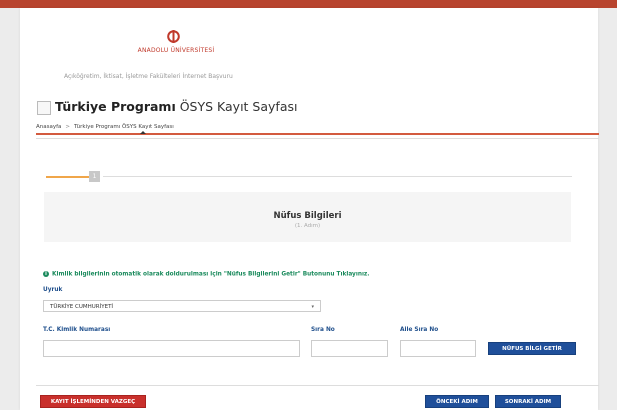 The height and width of the screenshot is (410, 617). What do you see at coordinates (182, 306) in the screenshot?
I see `nationality-select: TÜRKİYE CUMHURİYETİ ▾` at bounding box center [182, 306].